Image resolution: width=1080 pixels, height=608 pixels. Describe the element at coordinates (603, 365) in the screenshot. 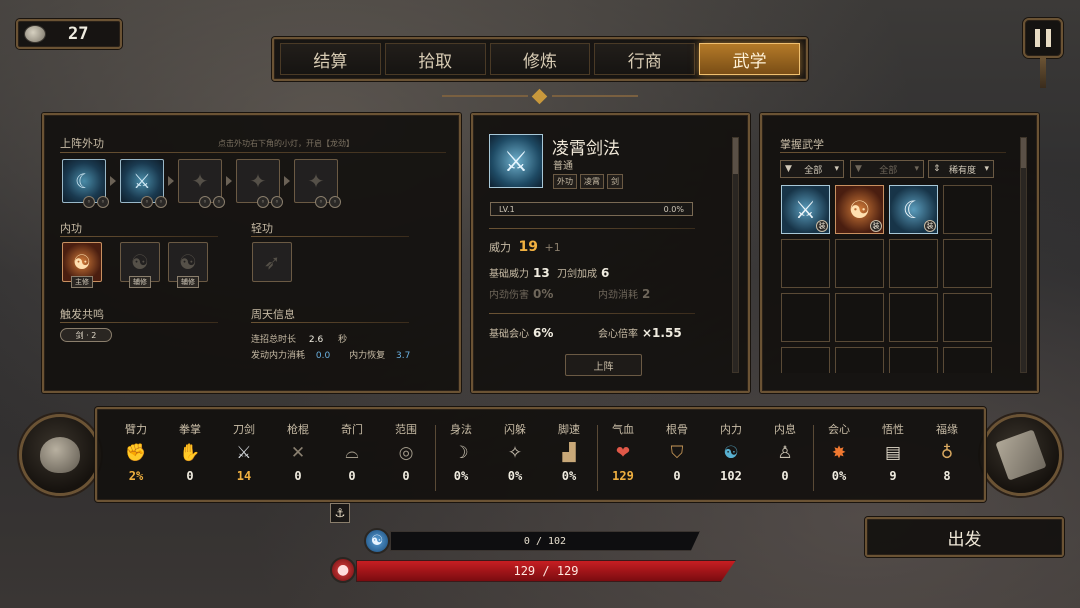

I see `equip-button: 上阵` at that location.